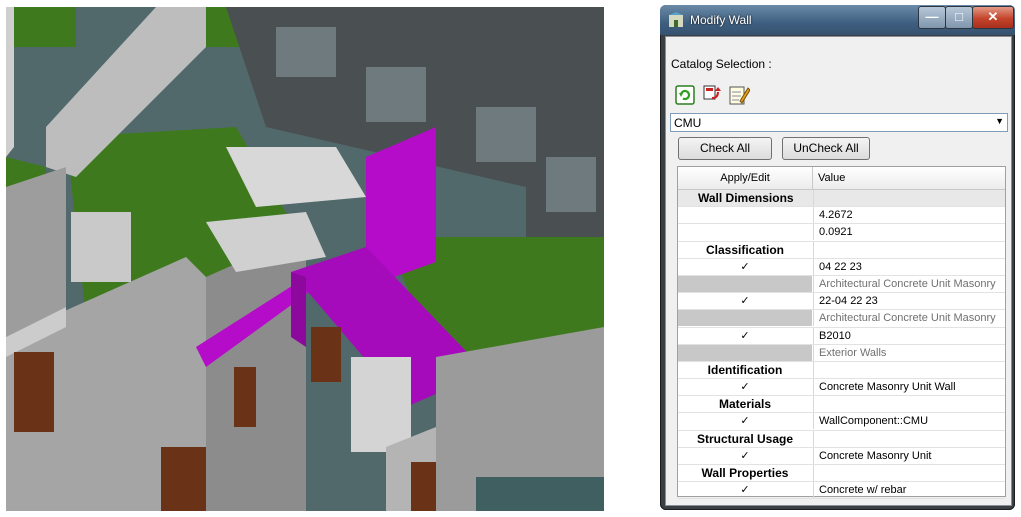  What do you see at coordinates (721, 20) in the screenshot?
I see `dialog-title: Modify Wall` at bounding box center [721, 20].